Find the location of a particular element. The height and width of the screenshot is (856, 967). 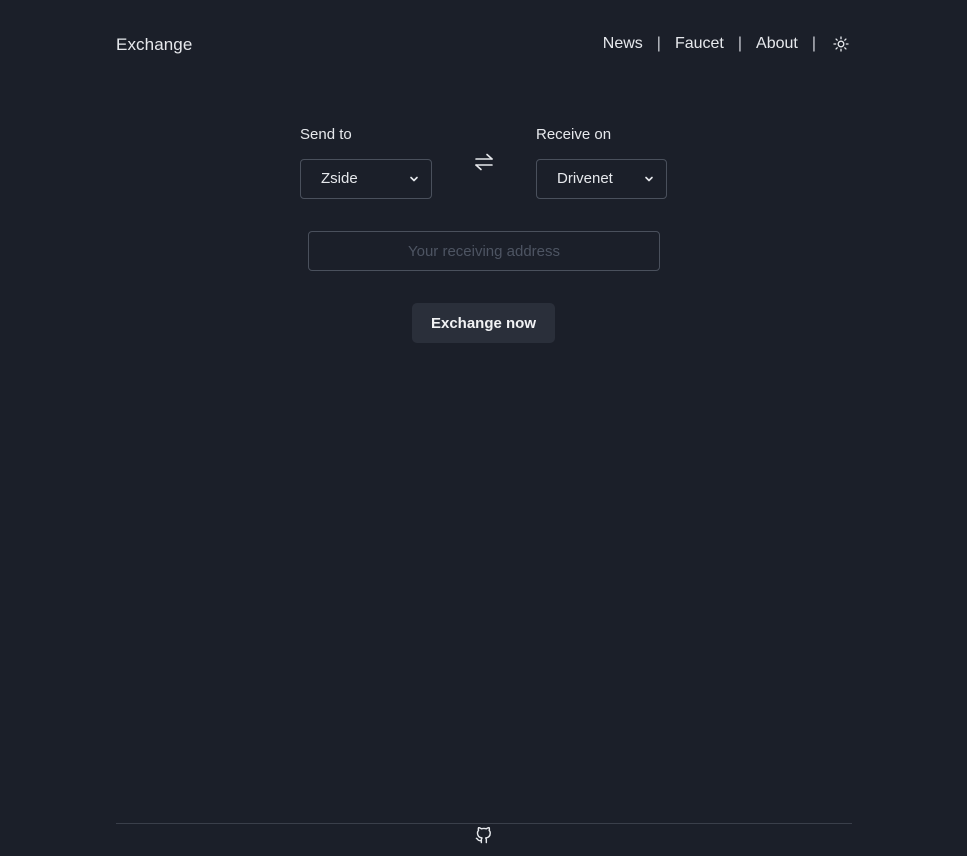

nav-faucet: Faucet is located at coordinates (699, 44).